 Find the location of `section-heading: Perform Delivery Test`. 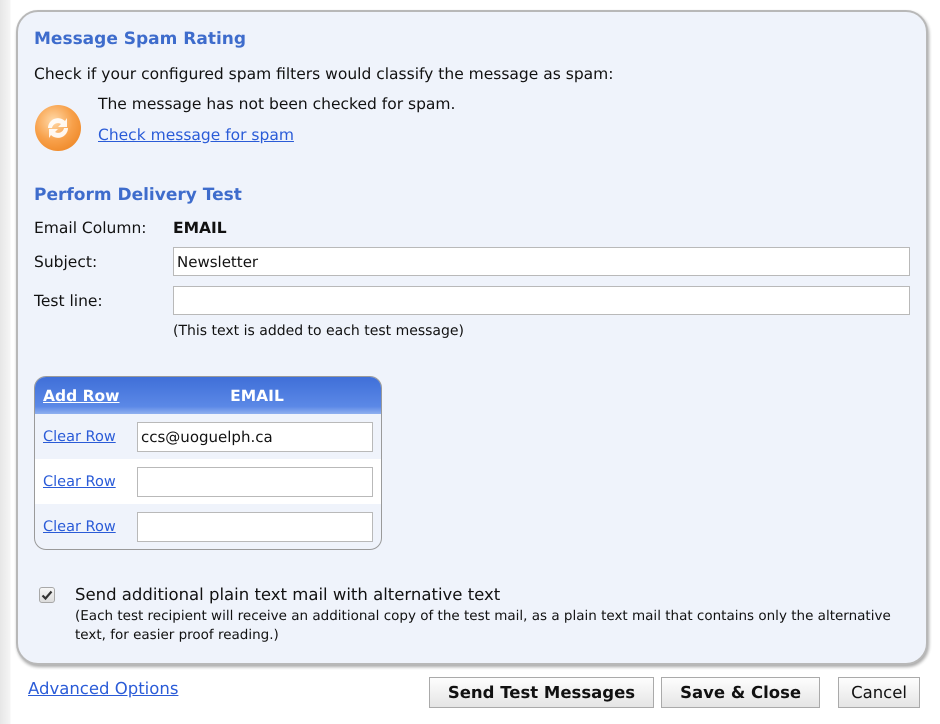

section-heading: Perform Delivery Test is located at coordinates (138, 195).